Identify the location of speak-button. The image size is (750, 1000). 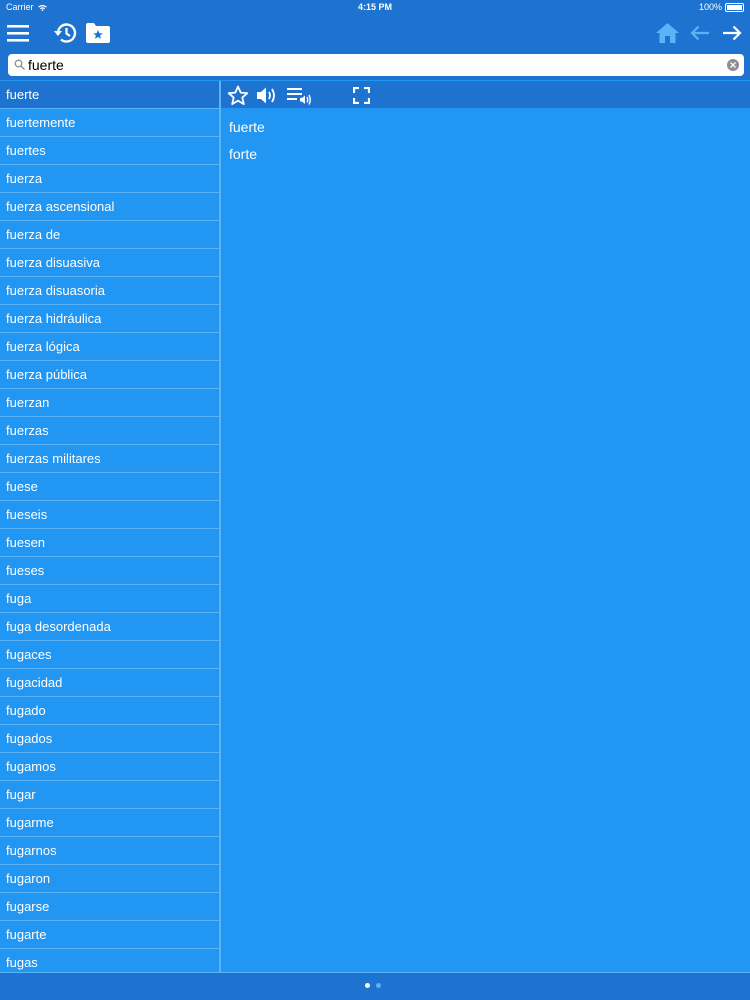
(267, 95).